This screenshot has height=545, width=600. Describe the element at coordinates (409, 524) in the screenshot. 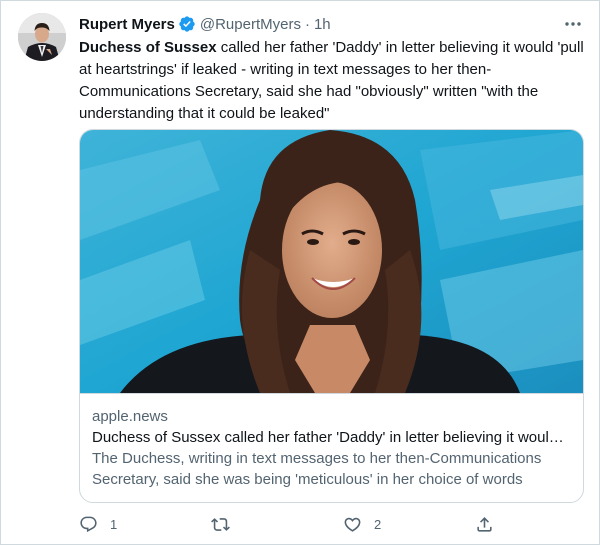

I see `like-button: 2` at that location.